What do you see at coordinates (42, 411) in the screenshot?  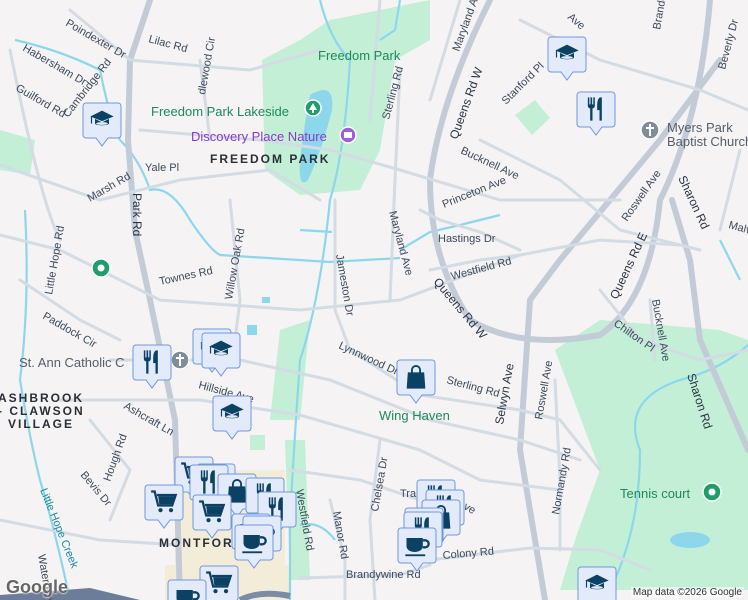 I see `neighborhood-label: - CLAWSON` at bounding box center [42, 411].